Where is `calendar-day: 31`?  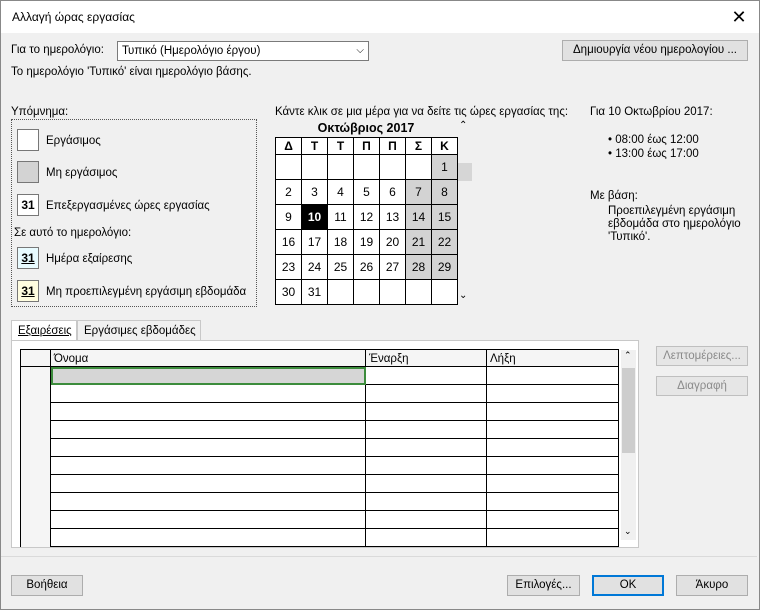
calendar-day: 31 is located at coordinates (314, 292).